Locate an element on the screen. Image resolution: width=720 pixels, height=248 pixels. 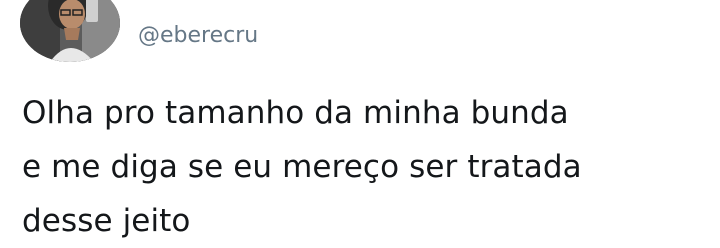
avatar-photo-icon is located at coordinates (70, 31).